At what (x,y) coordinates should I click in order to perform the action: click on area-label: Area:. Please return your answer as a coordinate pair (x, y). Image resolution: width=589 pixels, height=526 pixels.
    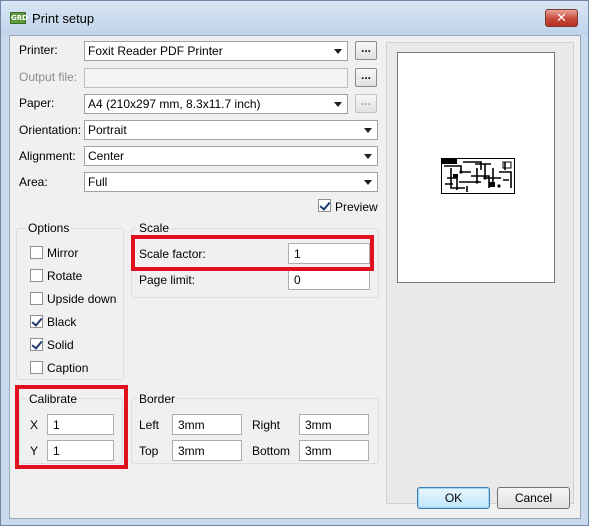
    Looking at the image, I should click on (33, 182).